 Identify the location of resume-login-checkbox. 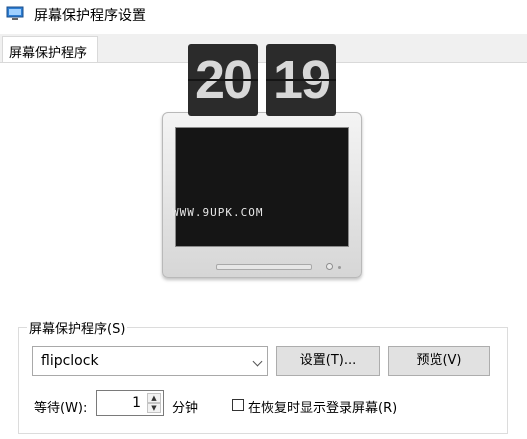
(238, 405).